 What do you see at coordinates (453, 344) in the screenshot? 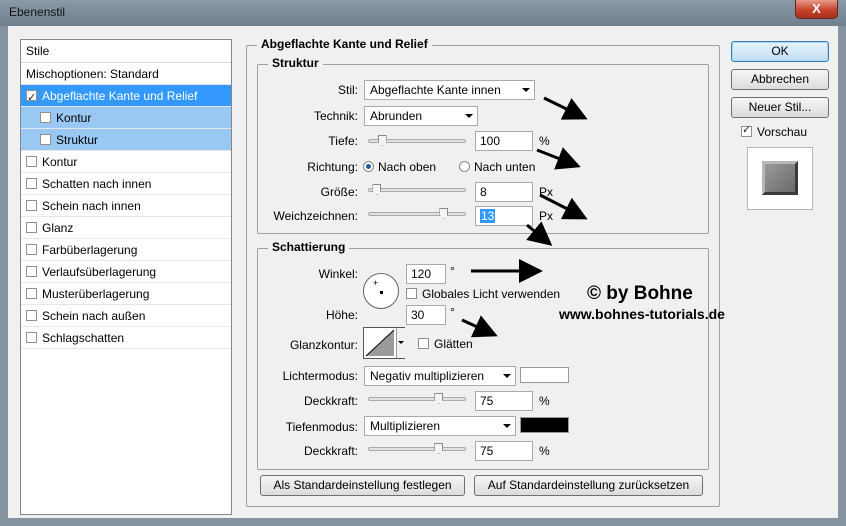
I see `antialias-label: Glätten` at bounding box center [453, 344].